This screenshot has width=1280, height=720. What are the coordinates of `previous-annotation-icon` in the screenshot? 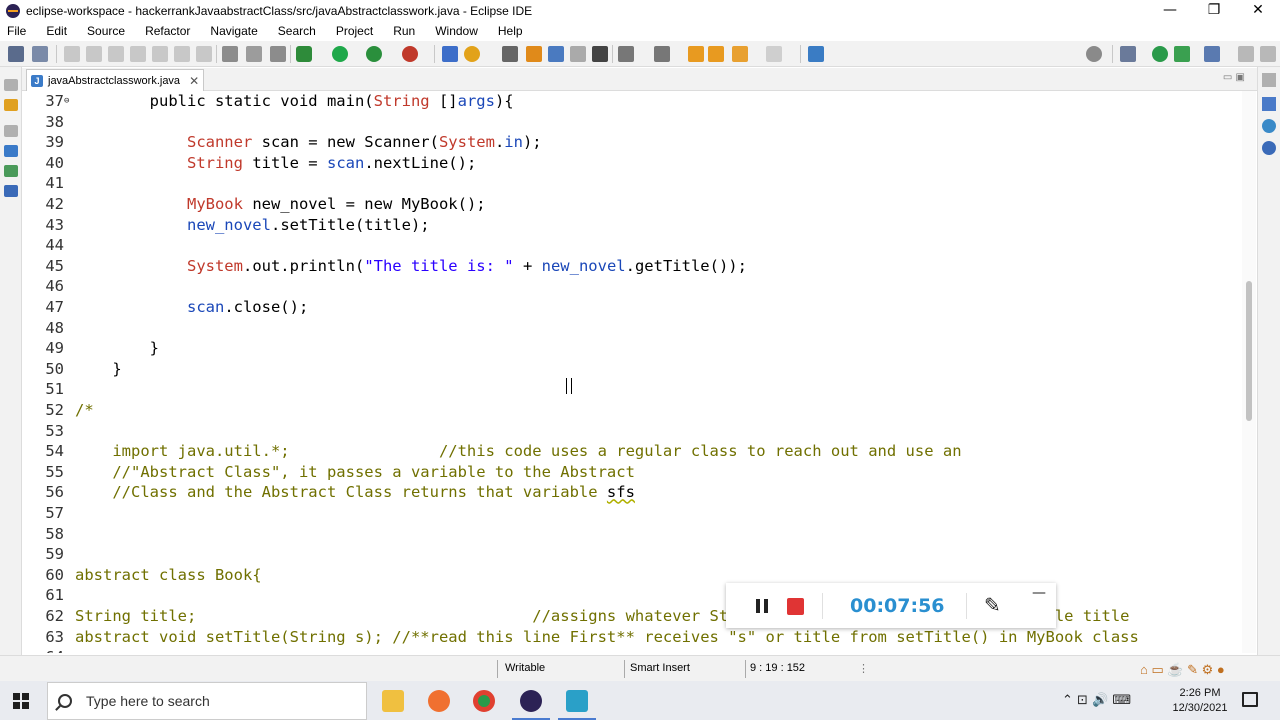 It's located at (662, 54).